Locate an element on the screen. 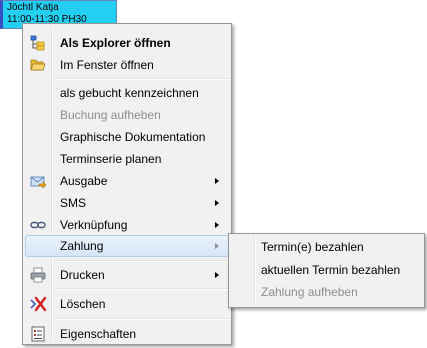 The image size is (427, 348). menu-label: Eigenschaften is located at coordinates (98, 334).